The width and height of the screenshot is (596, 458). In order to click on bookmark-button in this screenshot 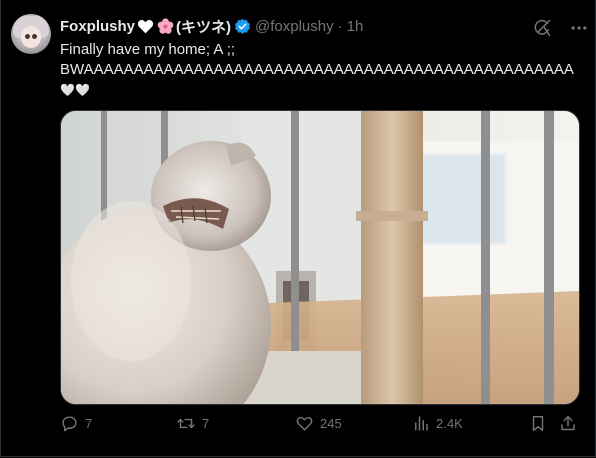, I will do `click(538, 423)`.